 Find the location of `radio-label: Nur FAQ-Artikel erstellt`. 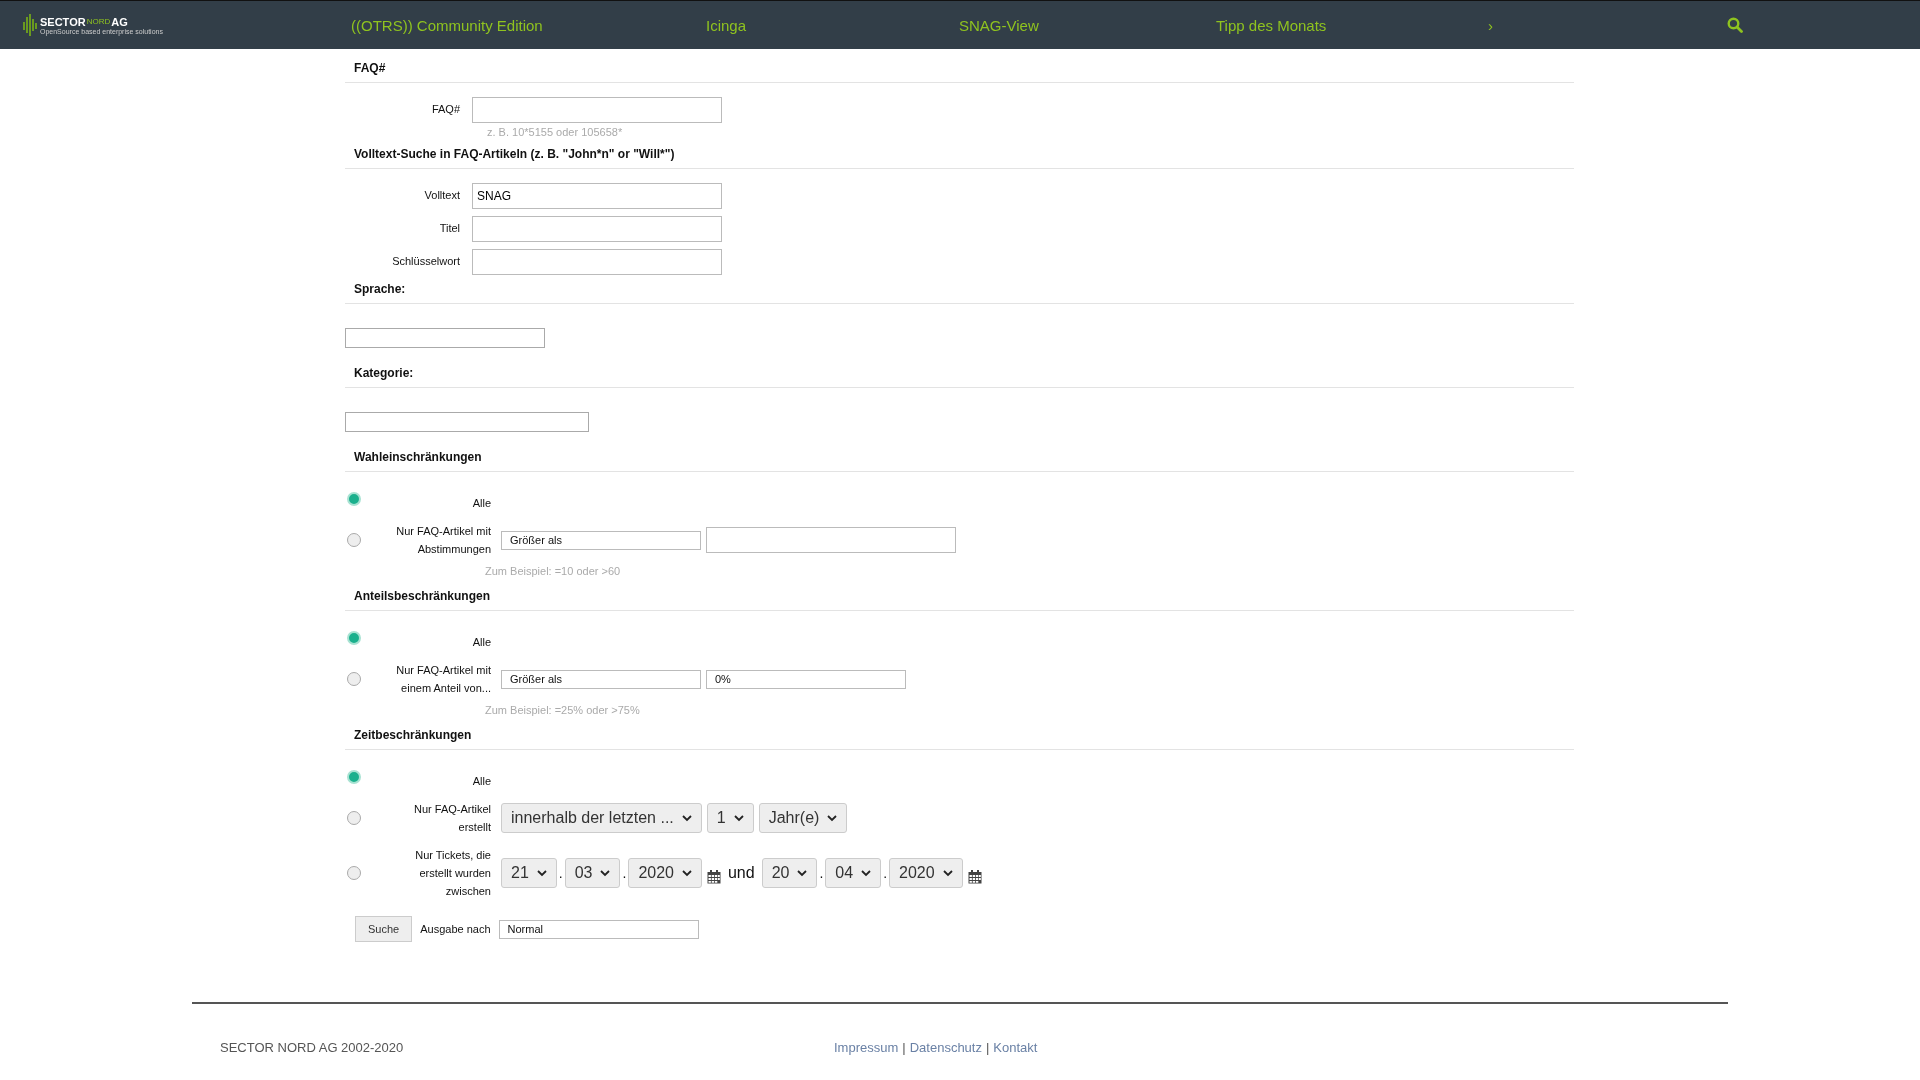

radio-label: Nur FAQ-Artikel erstellt is located at coordinates (452, 818).